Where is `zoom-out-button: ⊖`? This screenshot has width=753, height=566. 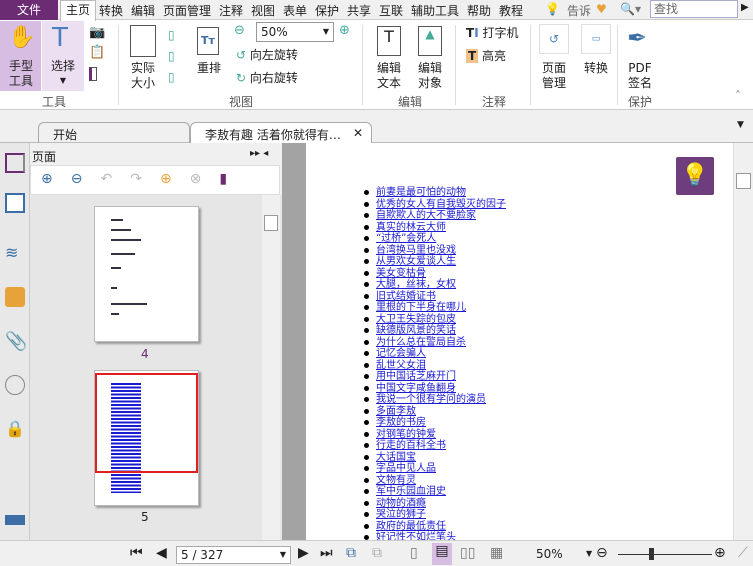
zoom-out-button: ⊖ is located at coordinates (602, 553).